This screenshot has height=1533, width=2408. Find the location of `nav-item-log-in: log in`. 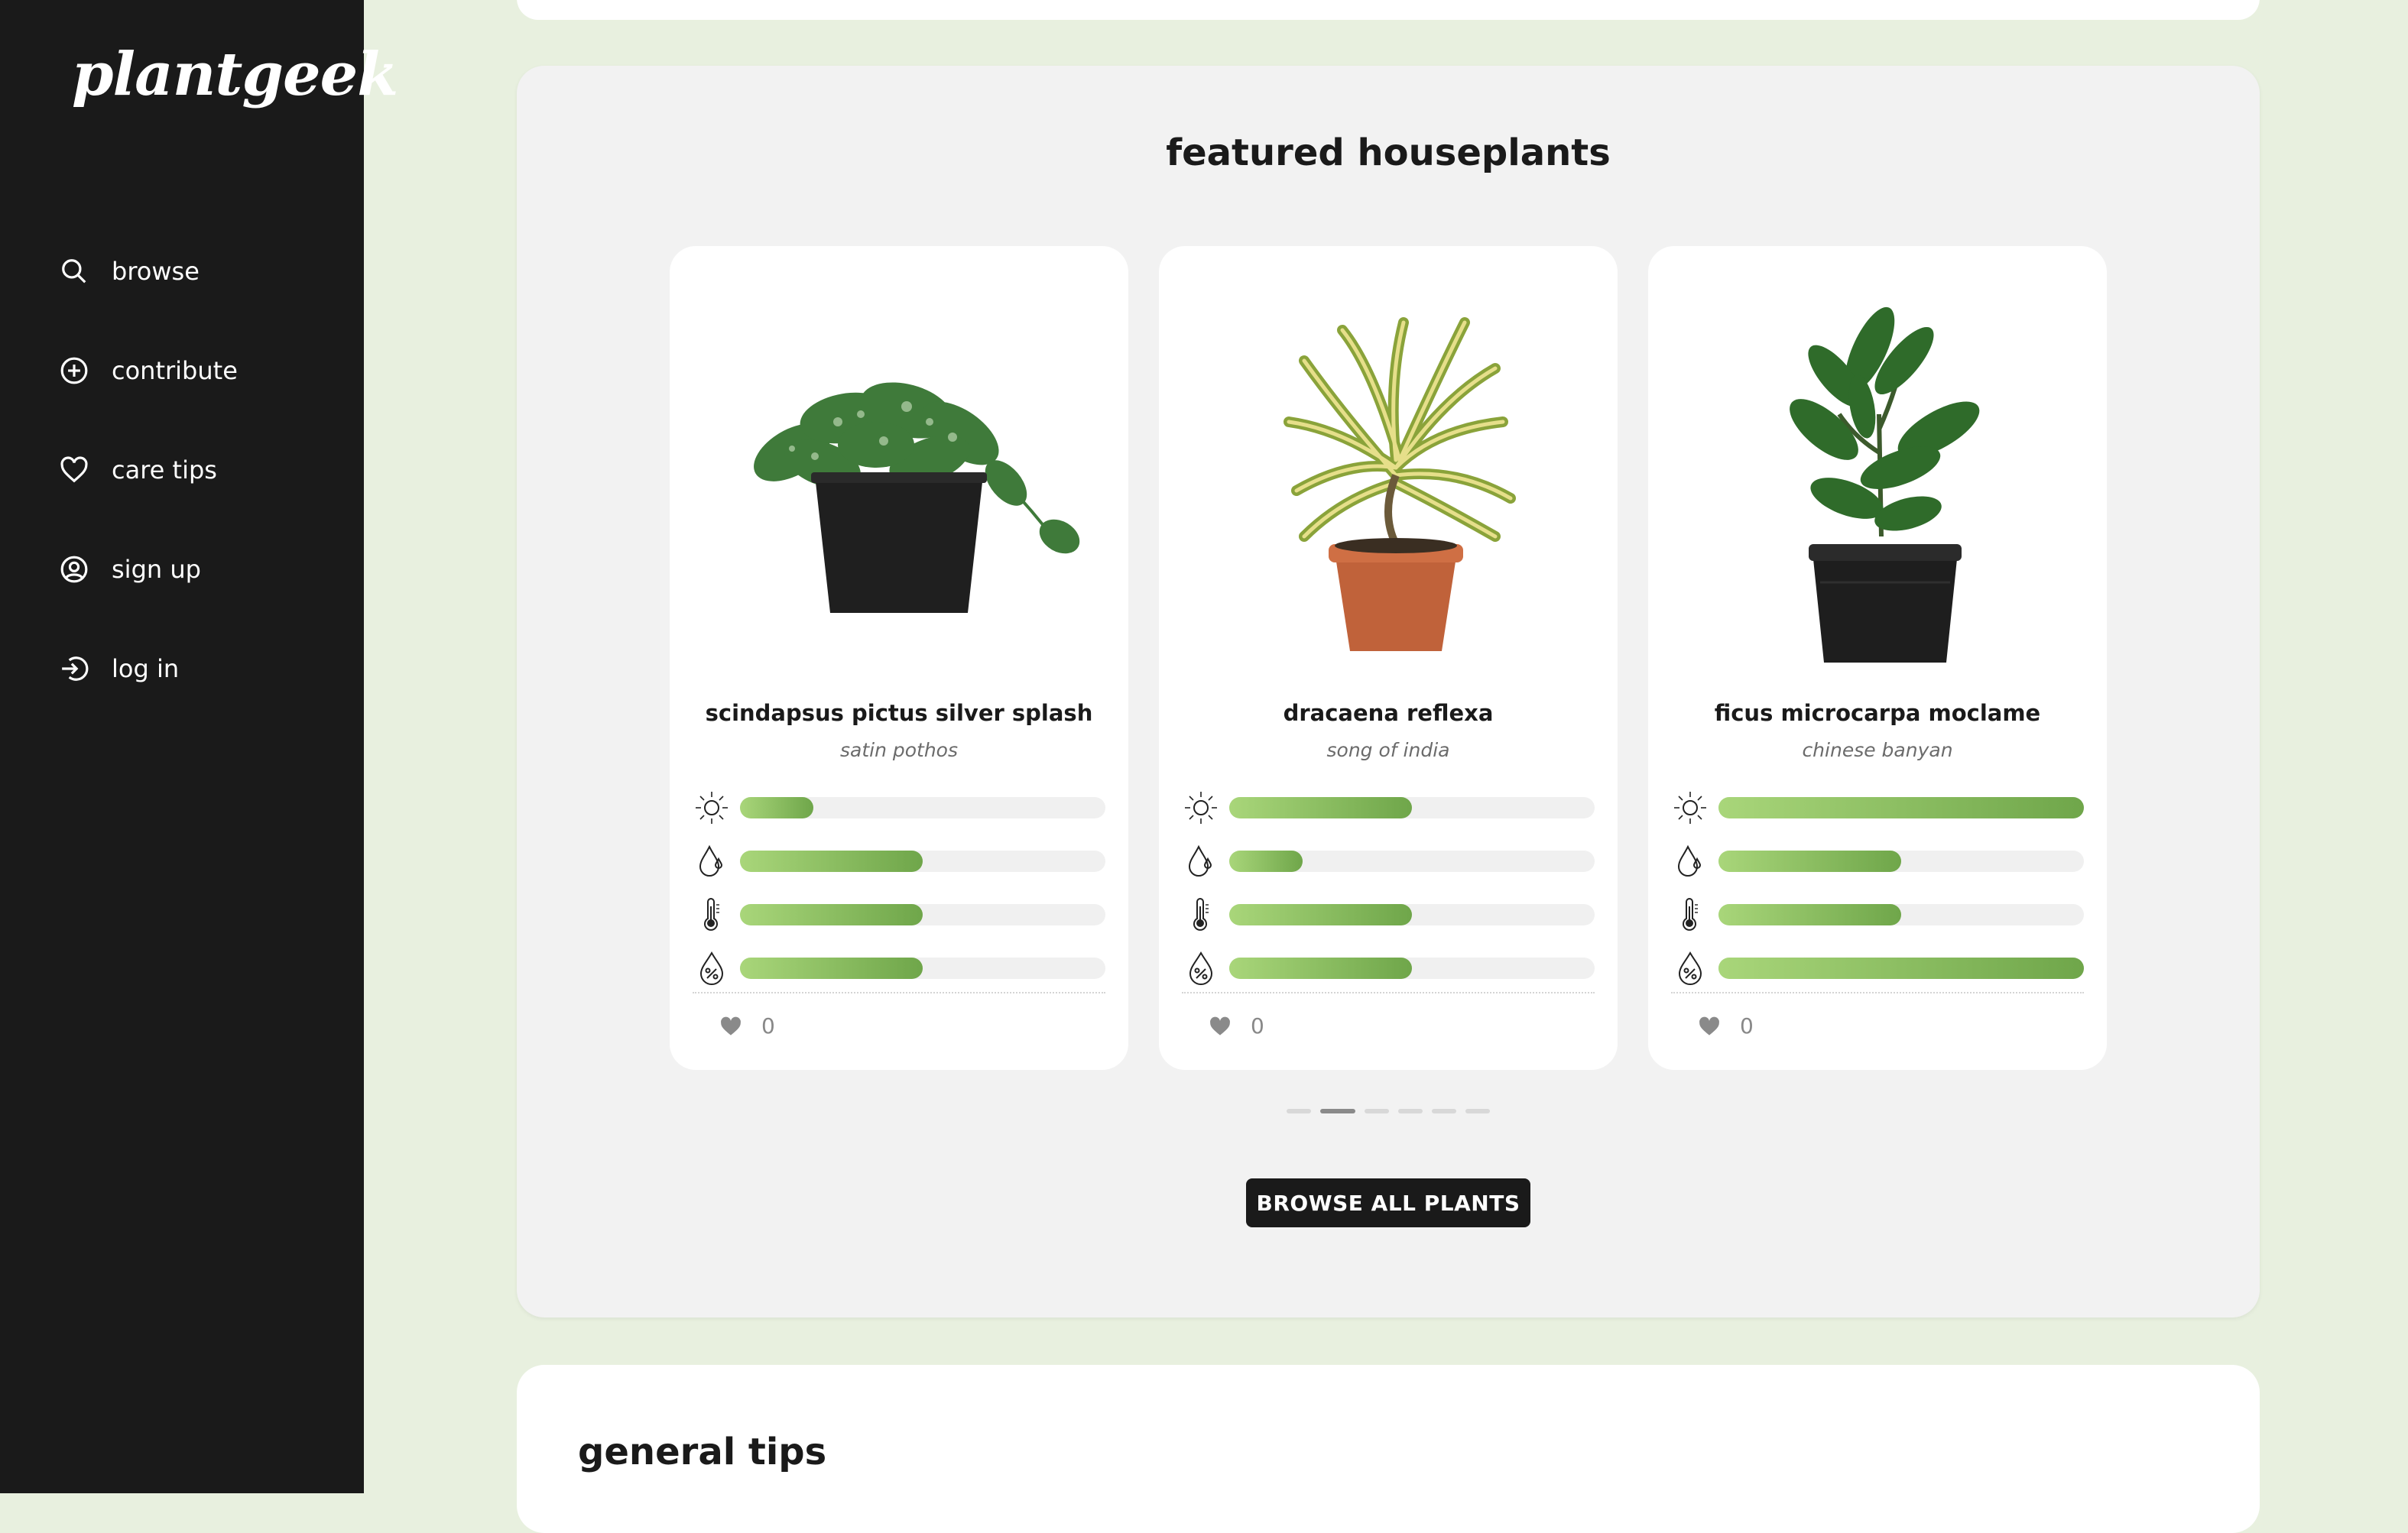

nav-item-log-in: log in is located at coordinates (149, 668).